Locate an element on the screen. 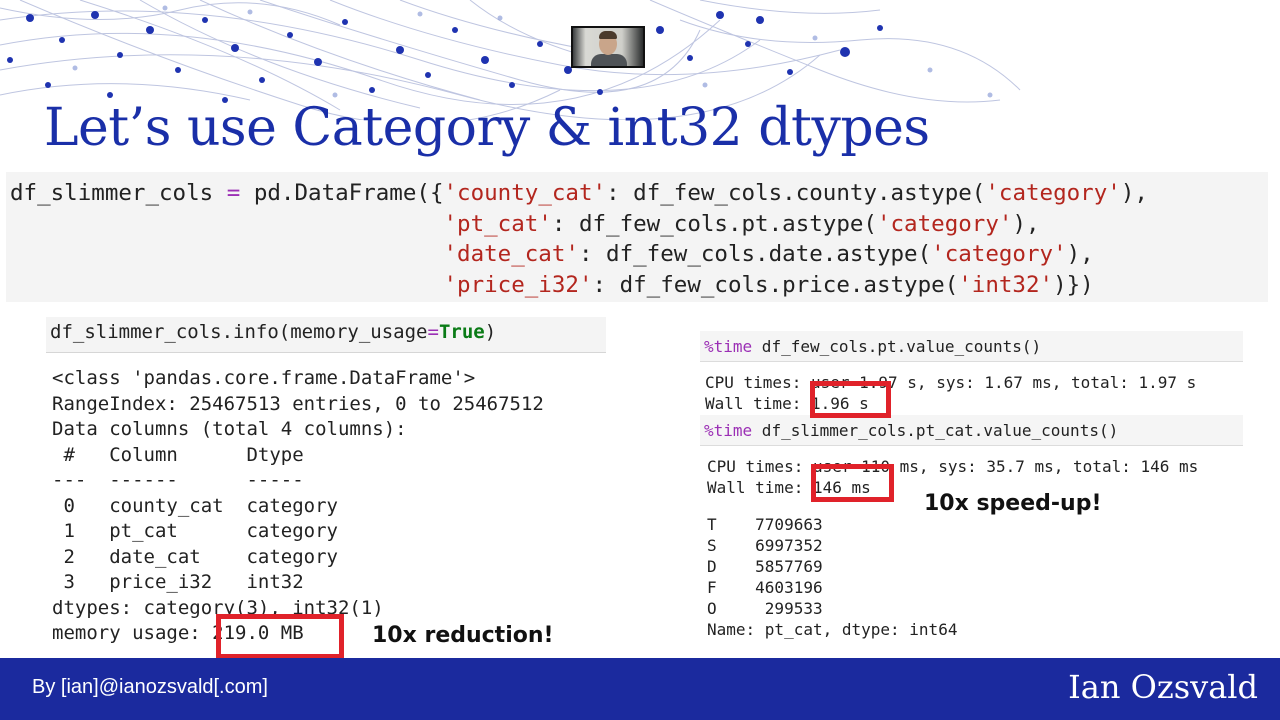 This screenshot has width=1280, height=720. code-string: 'county_cat' is located at coordinates (525, 193).